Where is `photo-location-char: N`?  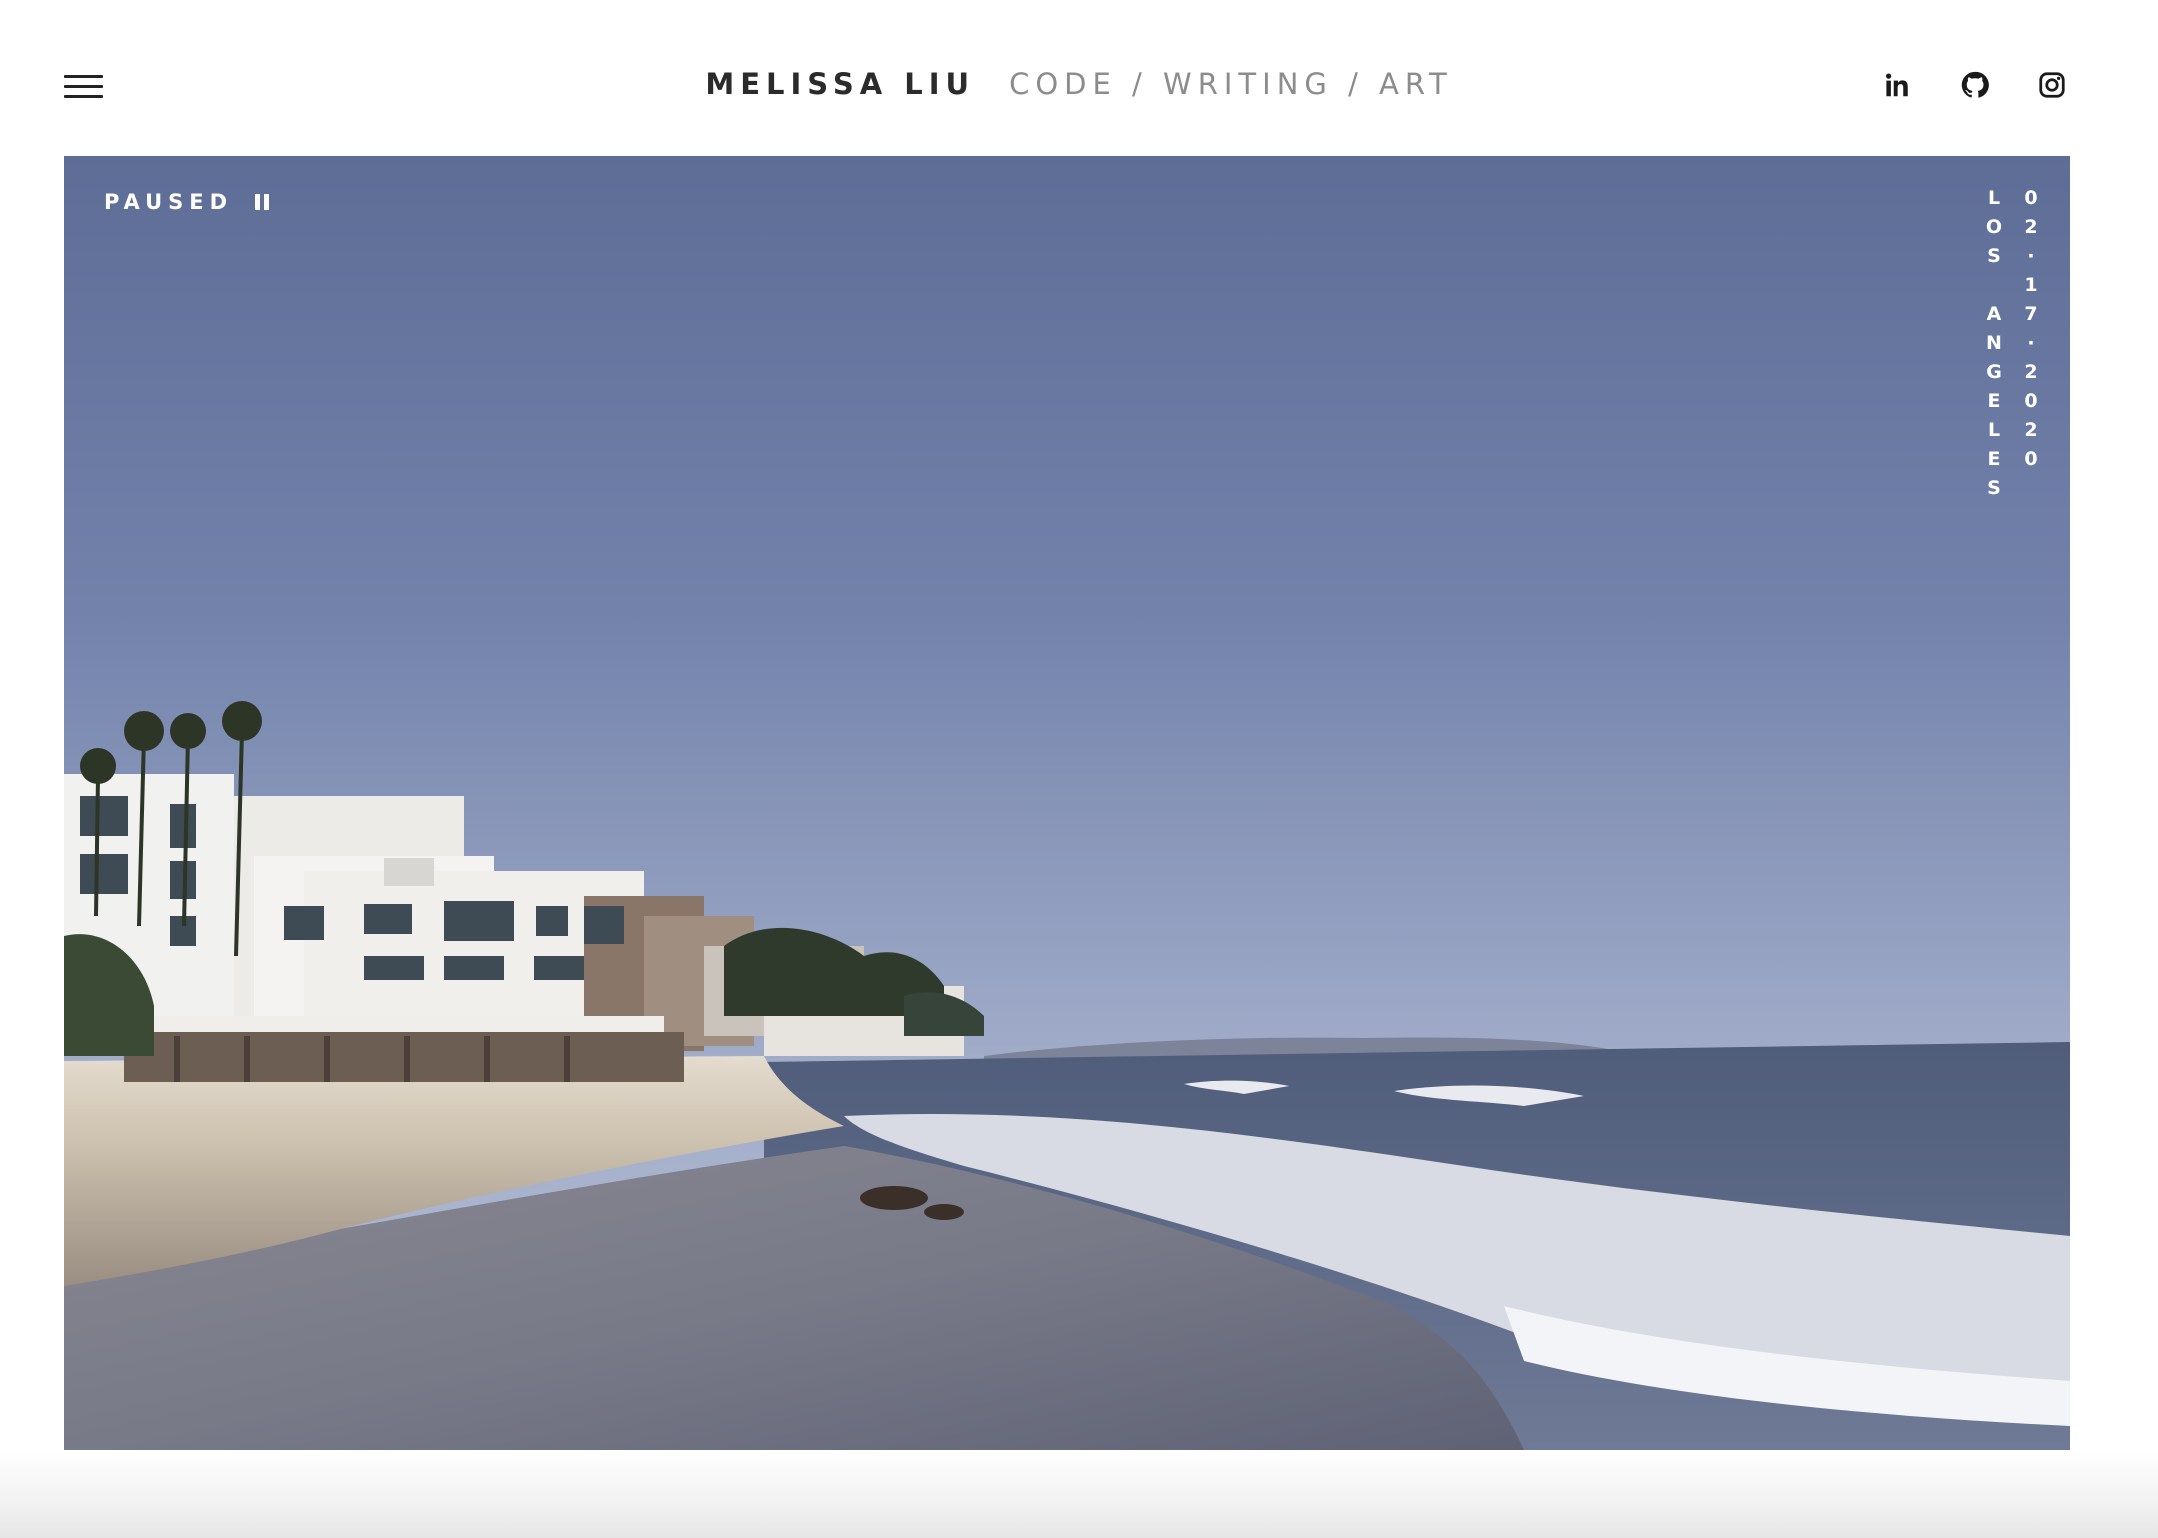 photo-location-char: N is located at coordinates (1994, 343).